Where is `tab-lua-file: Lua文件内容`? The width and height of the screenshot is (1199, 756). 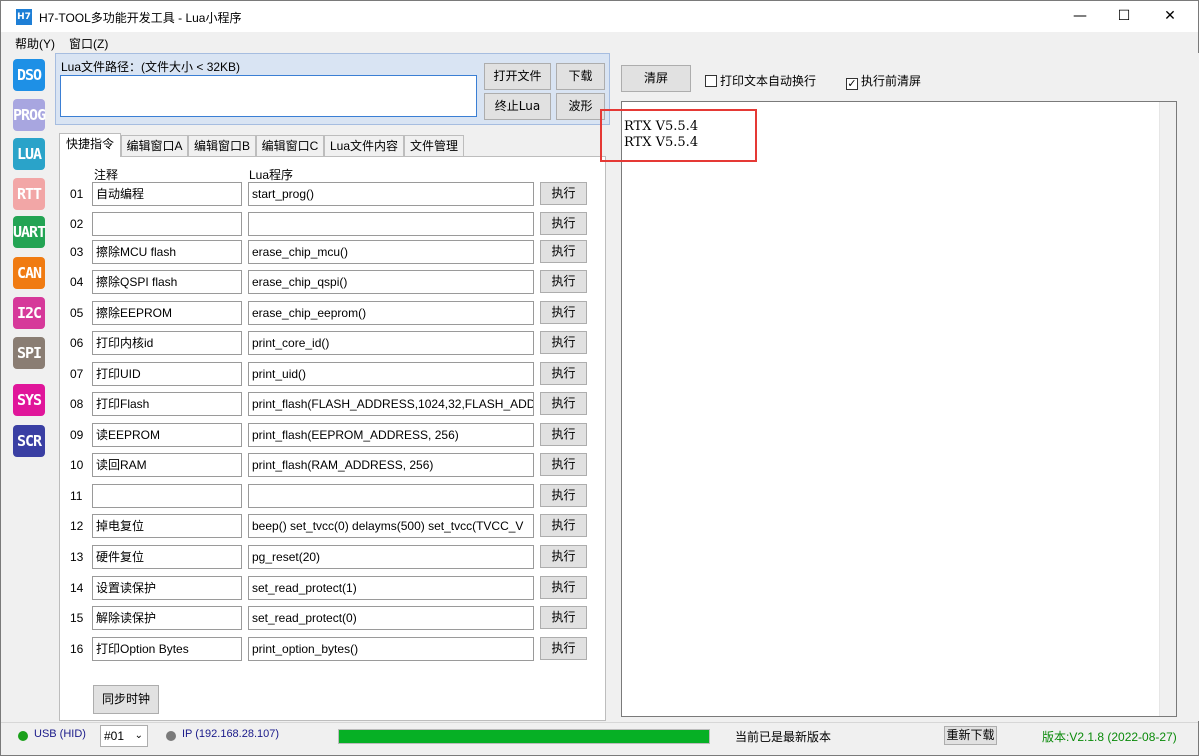
tab-lua-file: Lua文件内容 is located at coordinates (364, 146).